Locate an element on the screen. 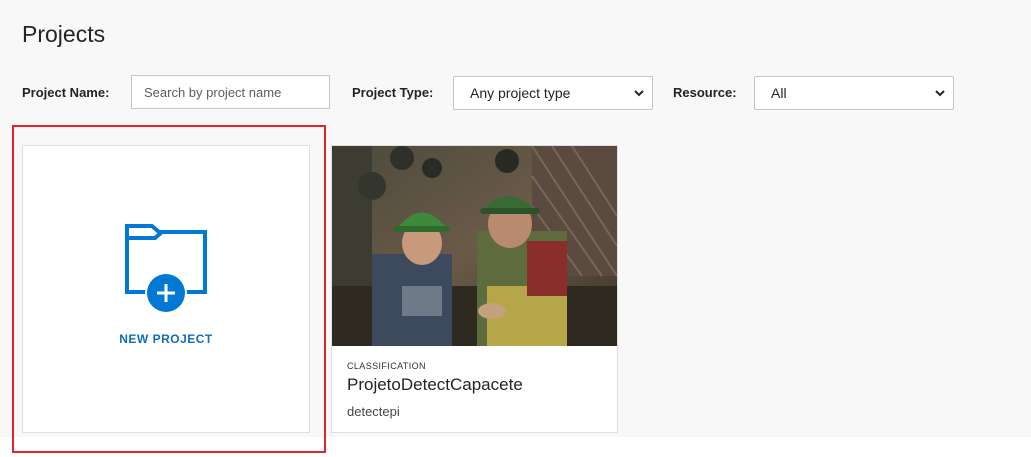  new-project-label: NEW PROJECT is located at coordinates (166, 339).